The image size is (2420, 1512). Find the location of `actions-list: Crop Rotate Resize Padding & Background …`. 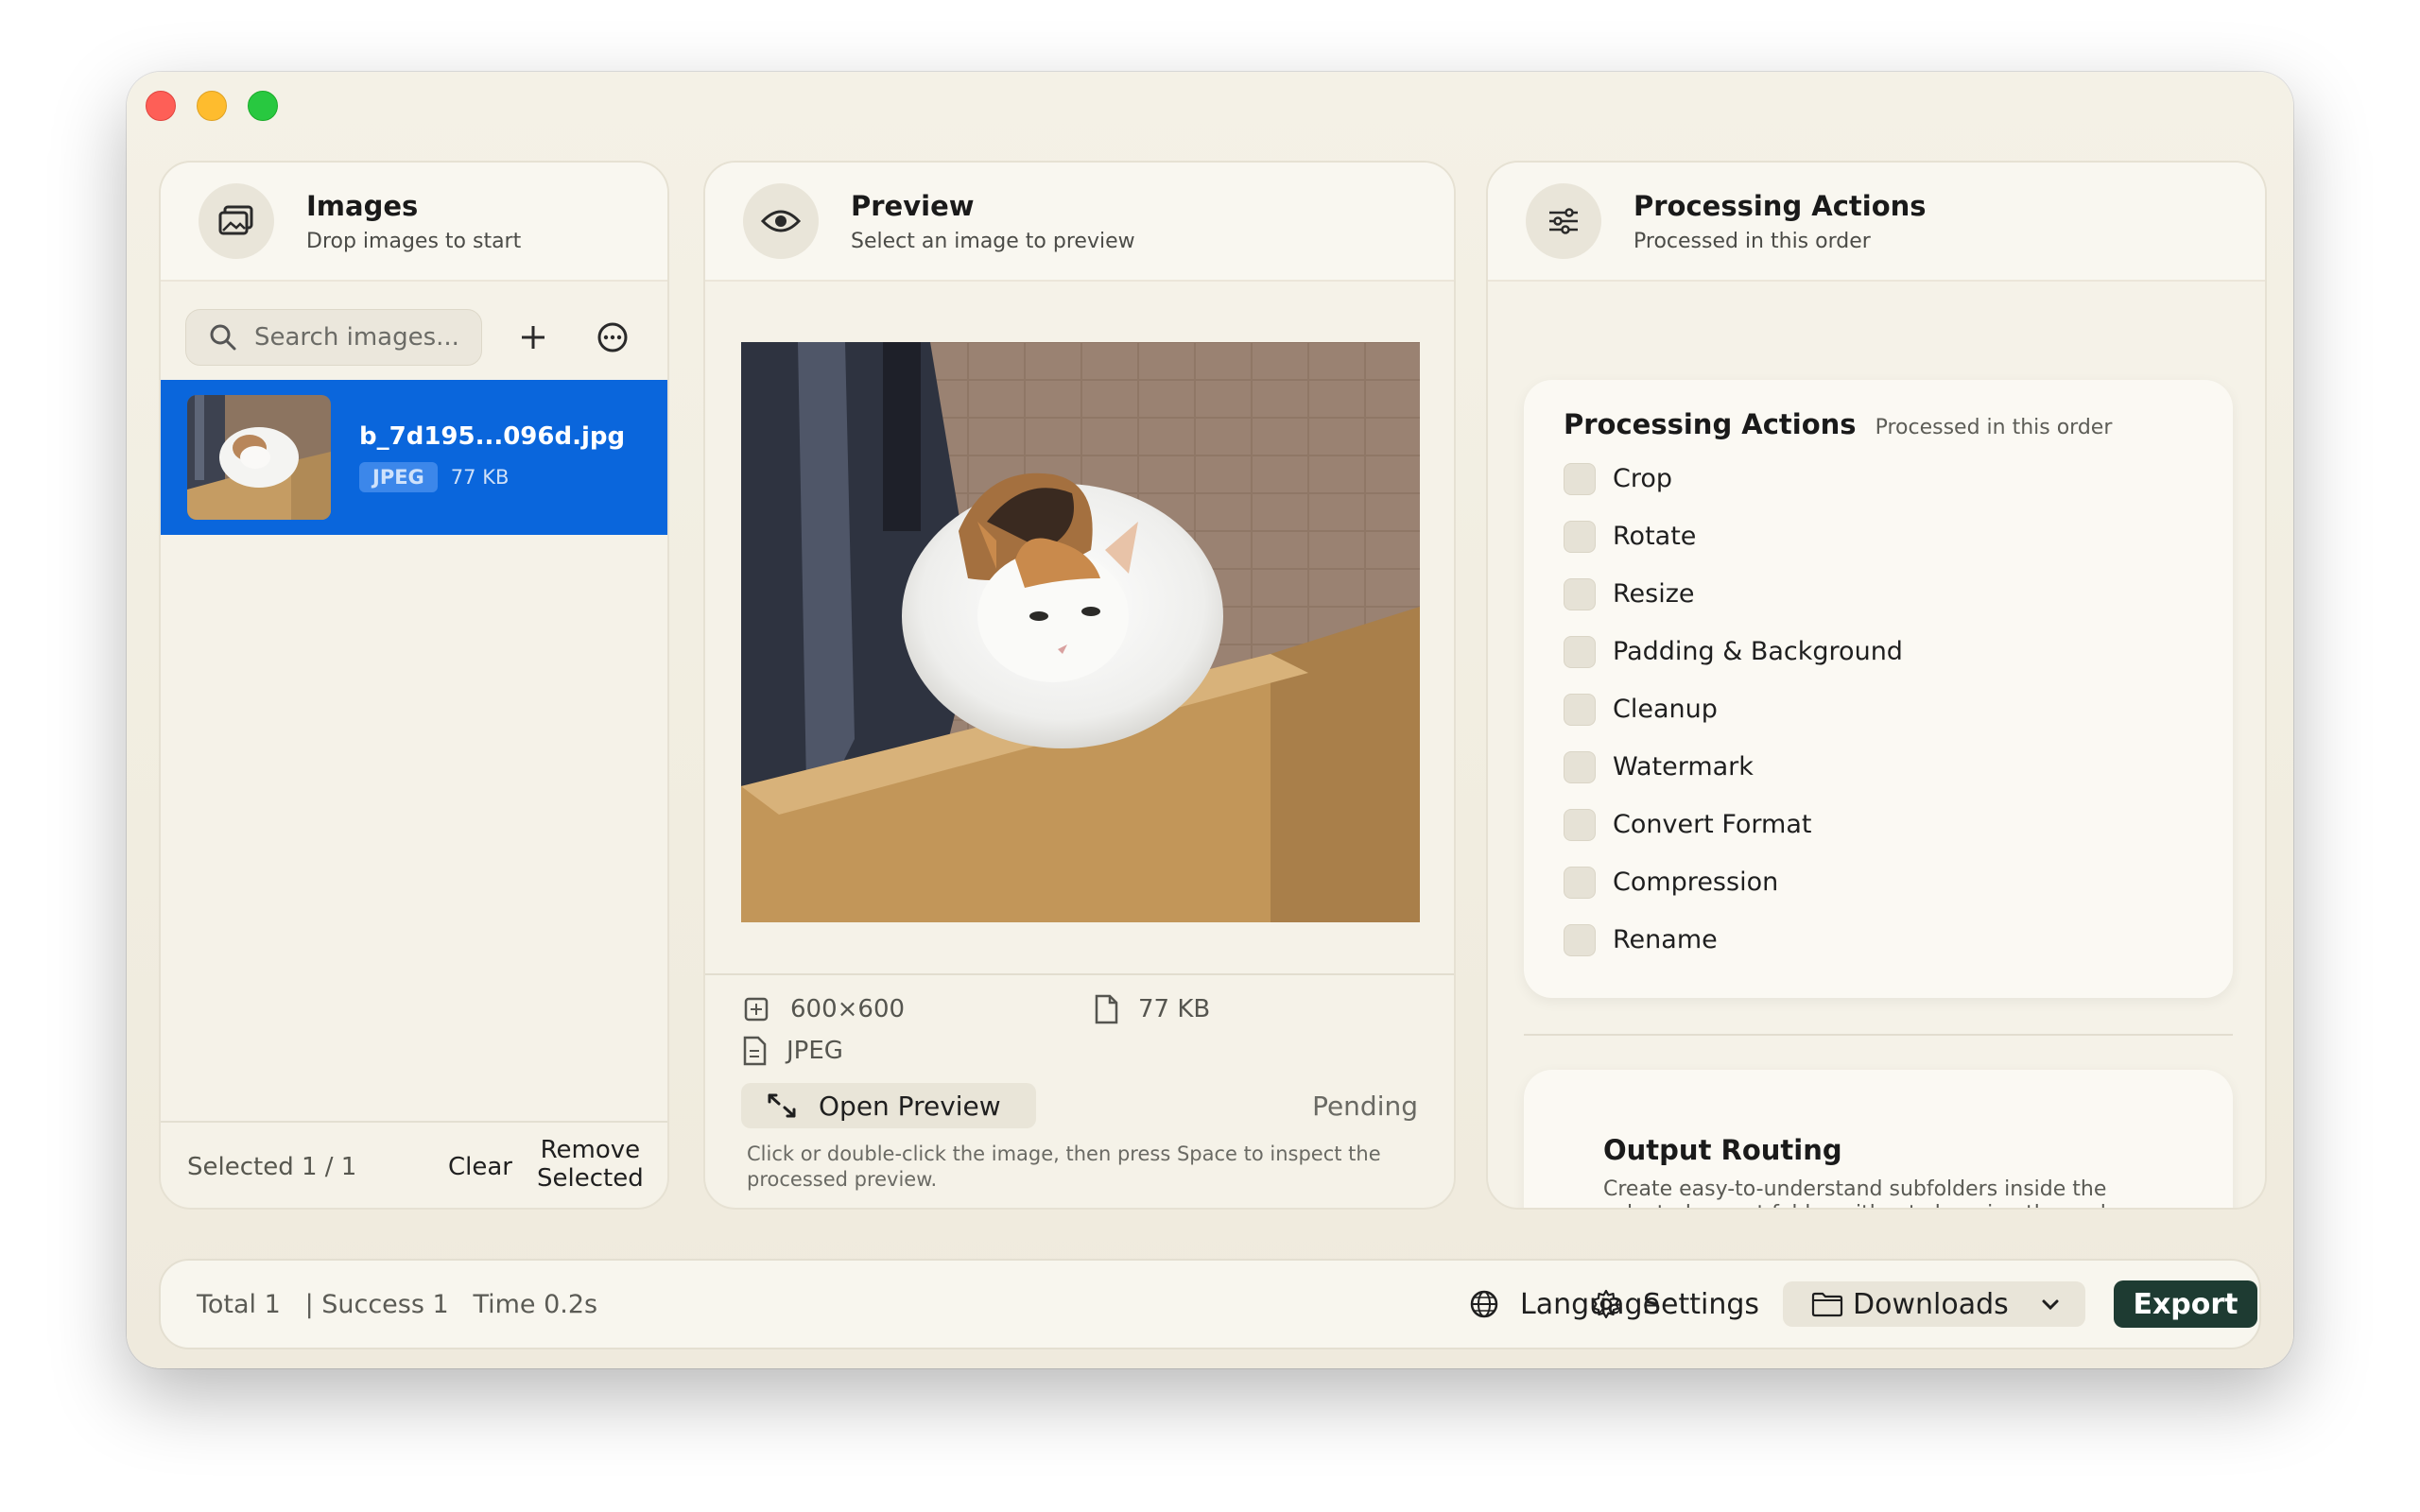

actions-list: Crop Rotate Resize Padding & Background … is located at coordinates (1898, 709).